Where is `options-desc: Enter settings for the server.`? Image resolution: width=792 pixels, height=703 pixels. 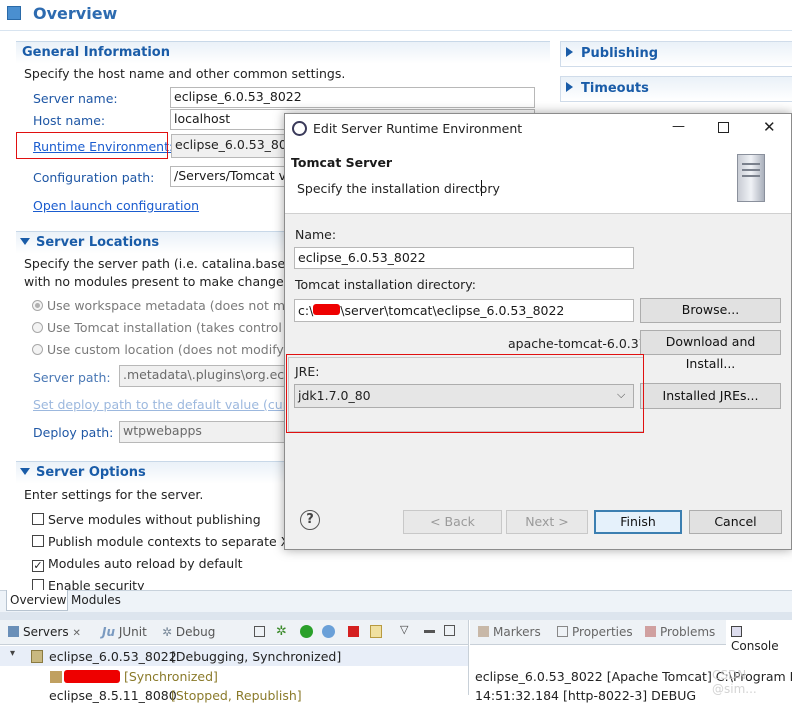 options-desc: Enter settings for the server. is located at coordinates (114, 494).